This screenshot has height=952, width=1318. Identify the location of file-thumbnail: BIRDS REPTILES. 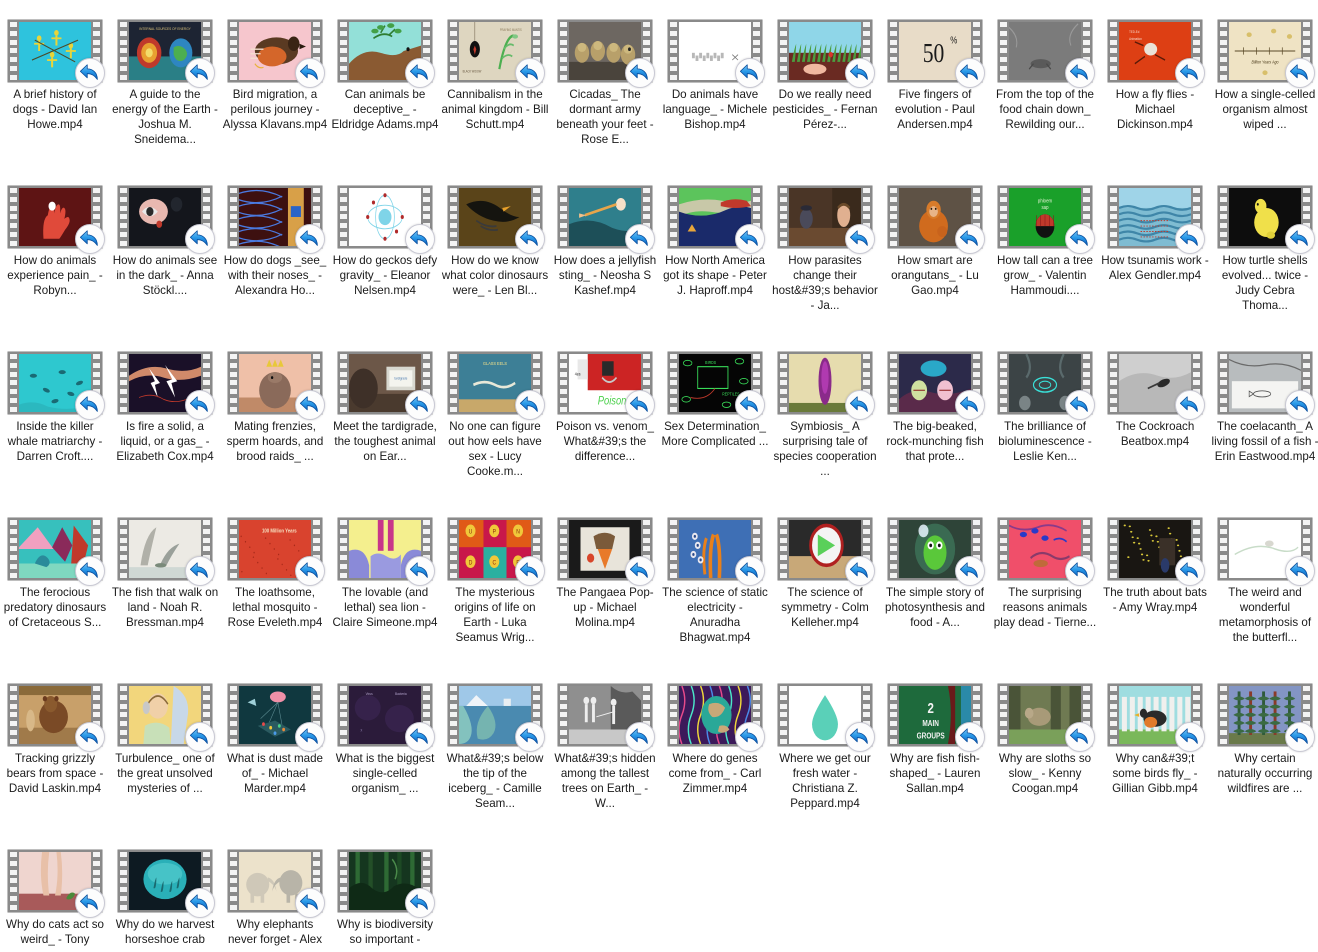
(716, 385).